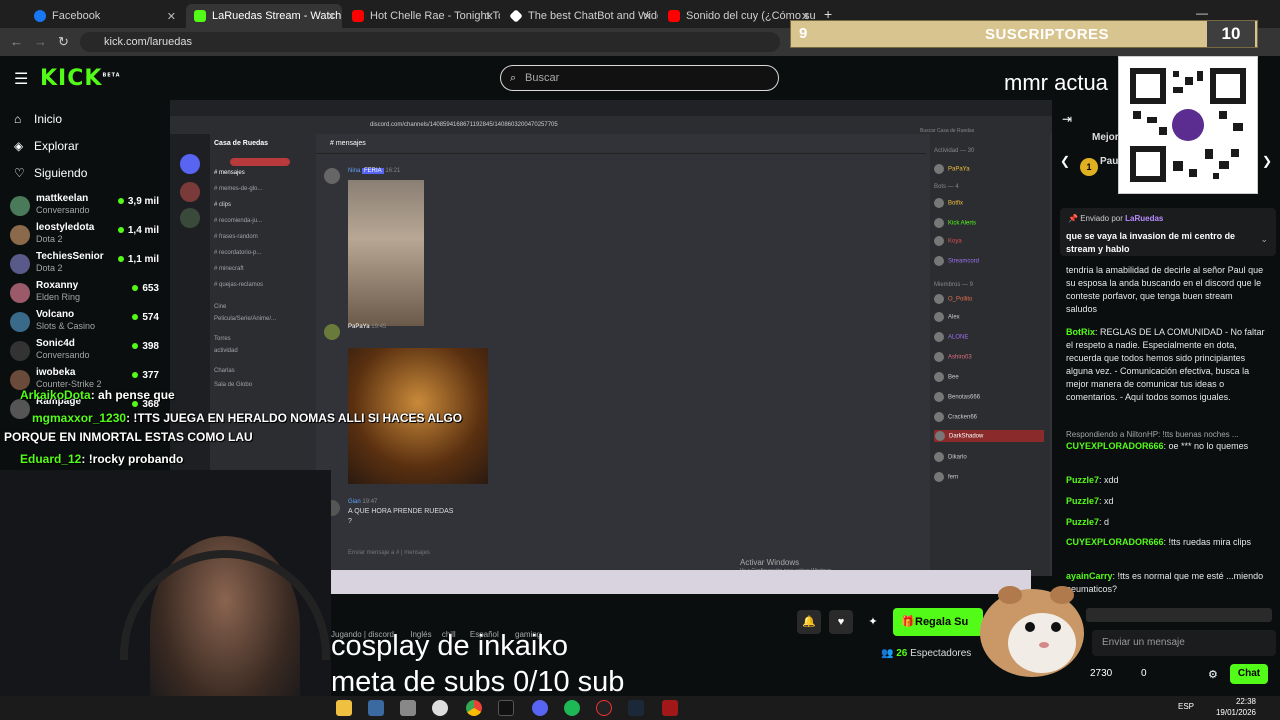 This screenshot has height=720, width=1280. What do you see at coordinates (87, 323) in the screenshot?
I see `sidebar-channel: Volcano Slots & Casino 574` at bounding box center [87, 323].